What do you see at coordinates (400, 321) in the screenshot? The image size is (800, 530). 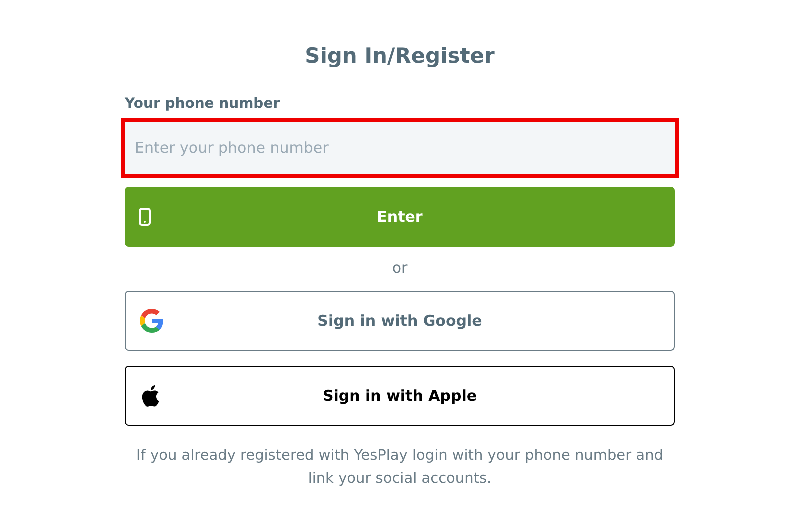 I see `google-sign-in-button: Sign in with Google` at bounding box center [400, 321].